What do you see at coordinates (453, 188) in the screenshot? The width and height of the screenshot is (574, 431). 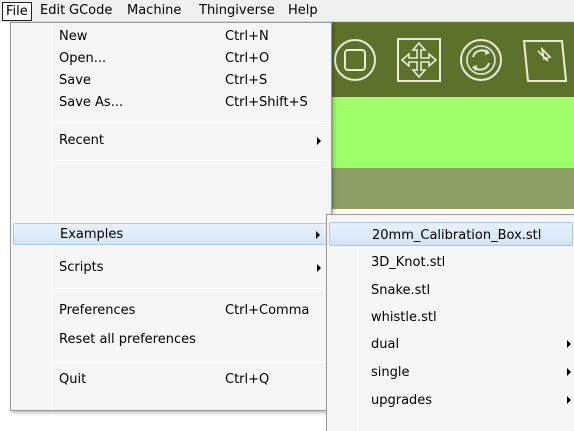 I see `status-band` at bounding box center [453, 188].